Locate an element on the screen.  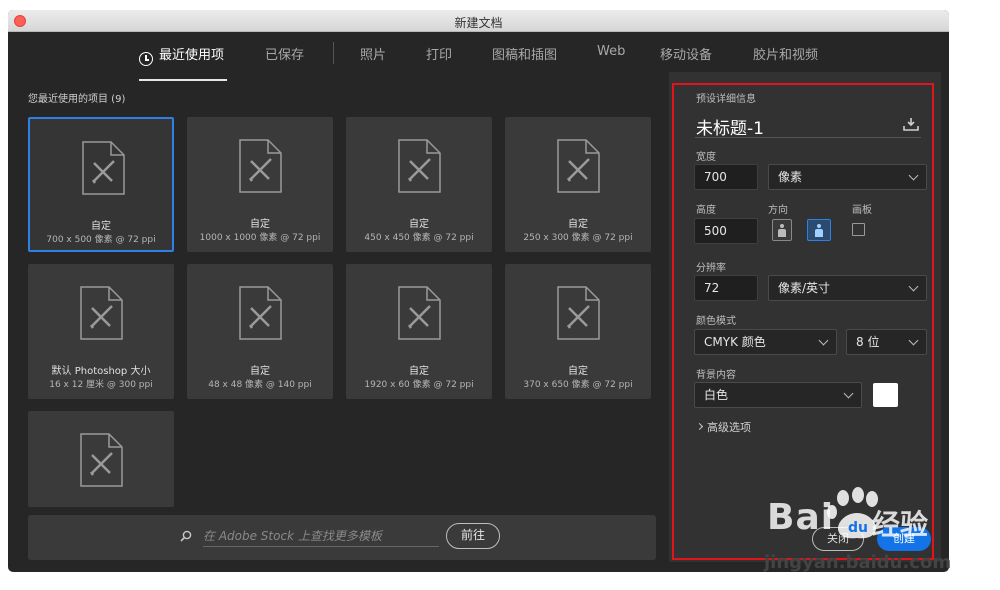
tab-web: Web is located at coordinates (611, 51).